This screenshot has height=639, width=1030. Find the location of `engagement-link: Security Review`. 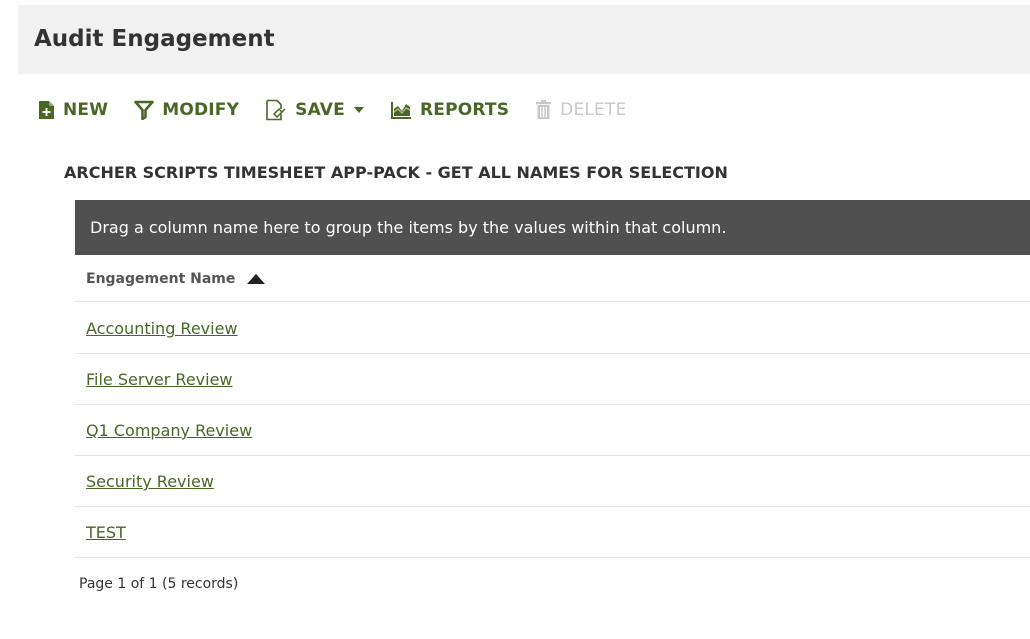

engagement-link: Security Review is located at coordinates (150, 481).